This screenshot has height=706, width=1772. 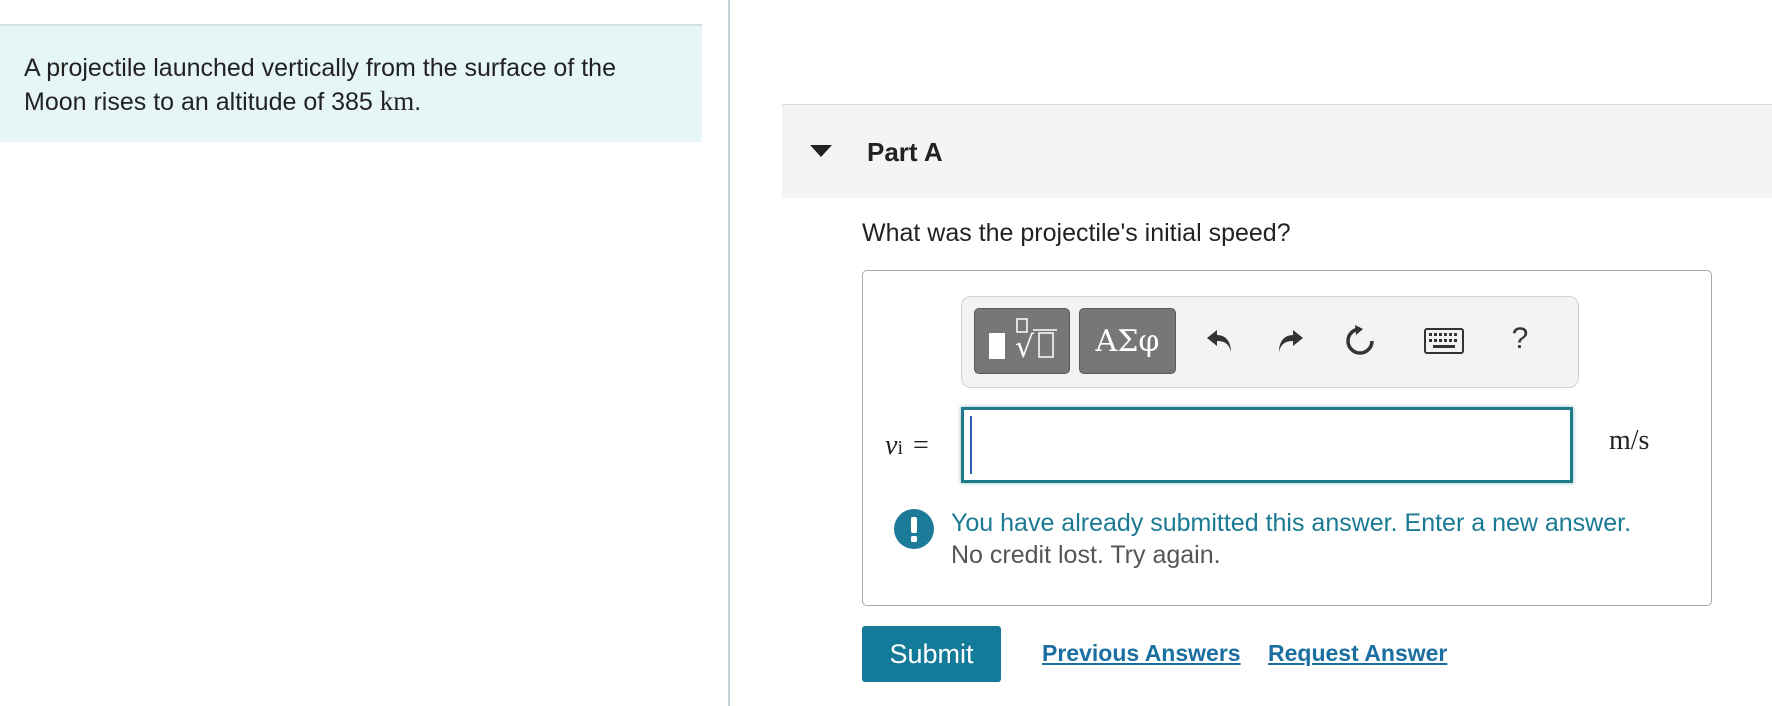 I want to click on reset-icon, so click(x=1360, y=341).